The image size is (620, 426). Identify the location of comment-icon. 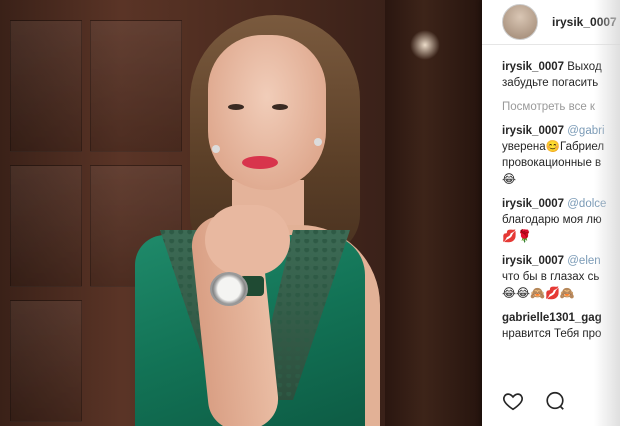
(555, 403).